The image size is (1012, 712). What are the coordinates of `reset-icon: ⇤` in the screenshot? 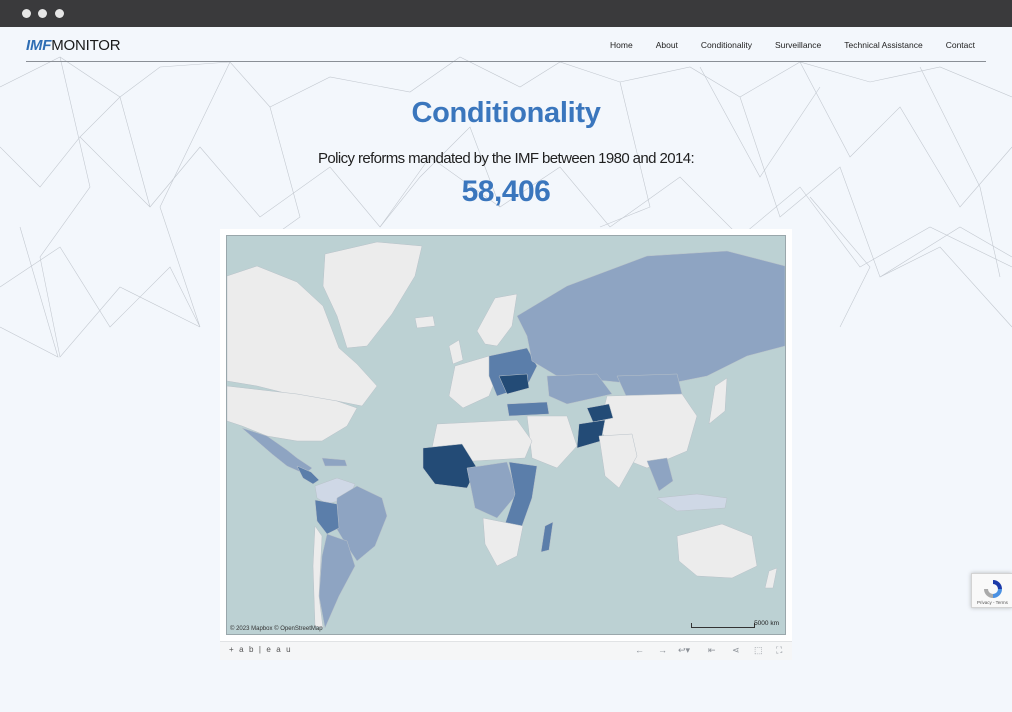 It's located at (712, 650).